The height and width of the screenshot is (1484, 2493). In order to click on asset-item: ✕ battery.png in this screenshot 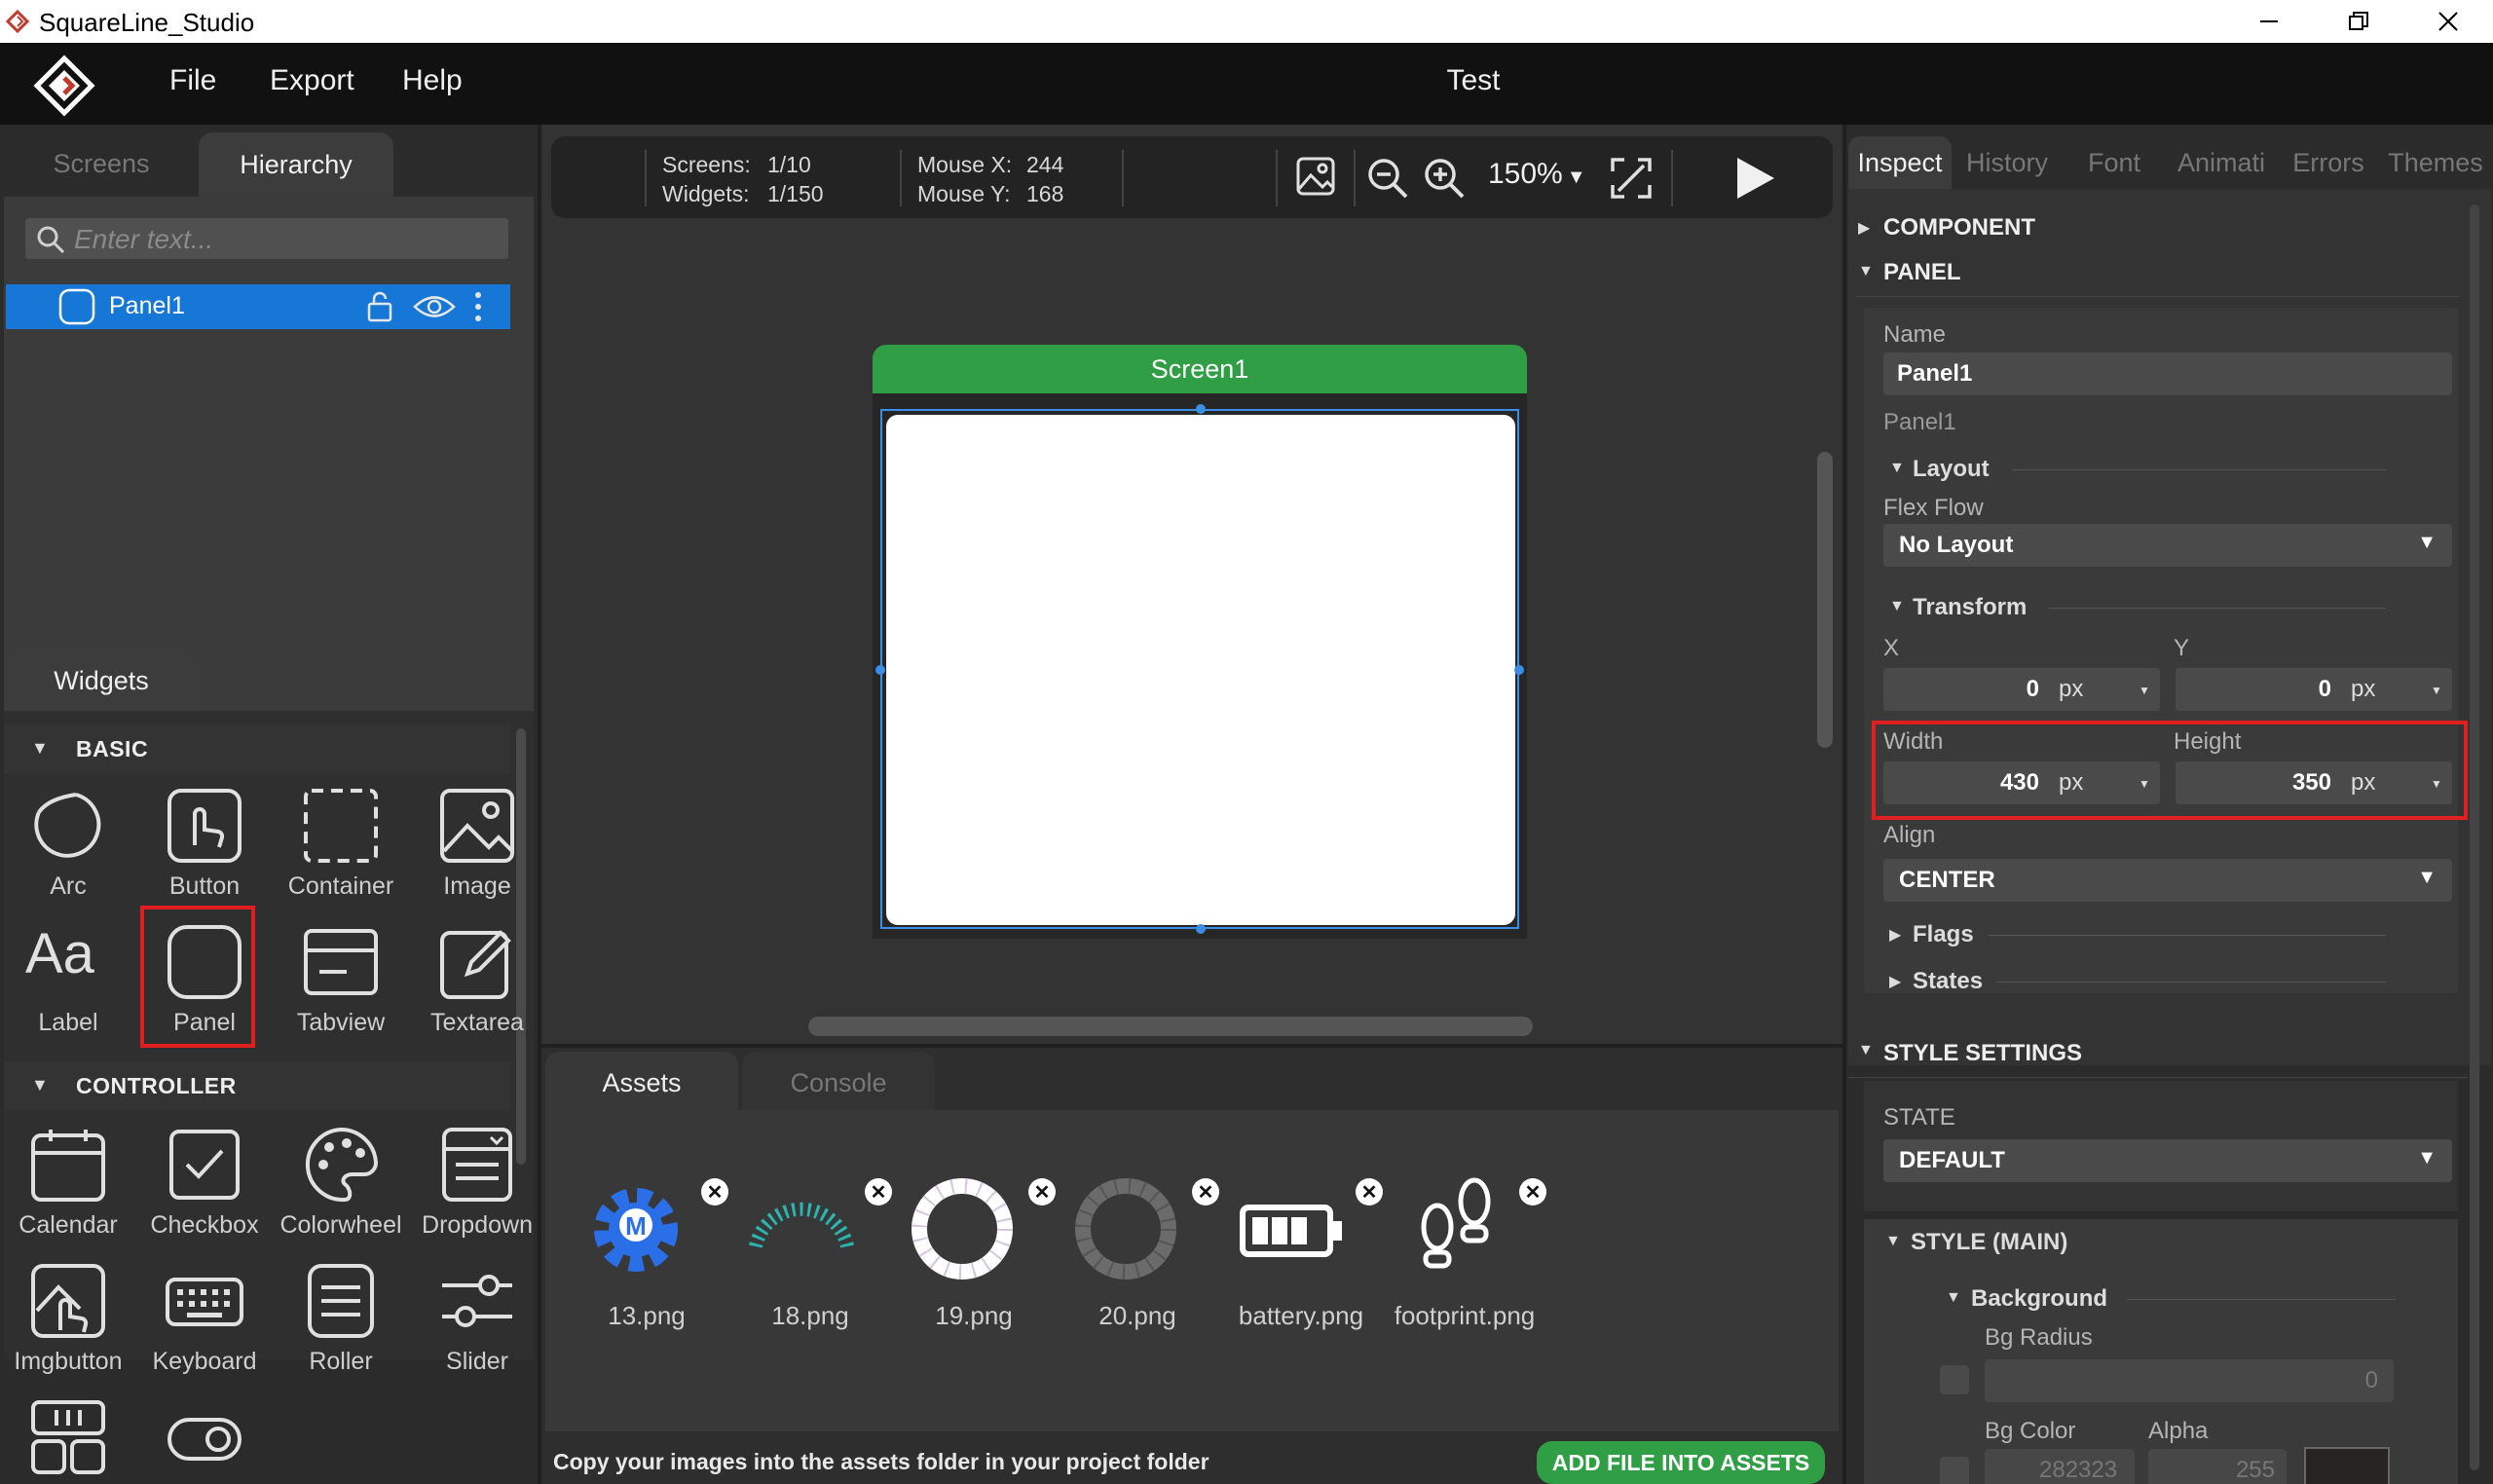, I will do `click(1301, 1236)`.